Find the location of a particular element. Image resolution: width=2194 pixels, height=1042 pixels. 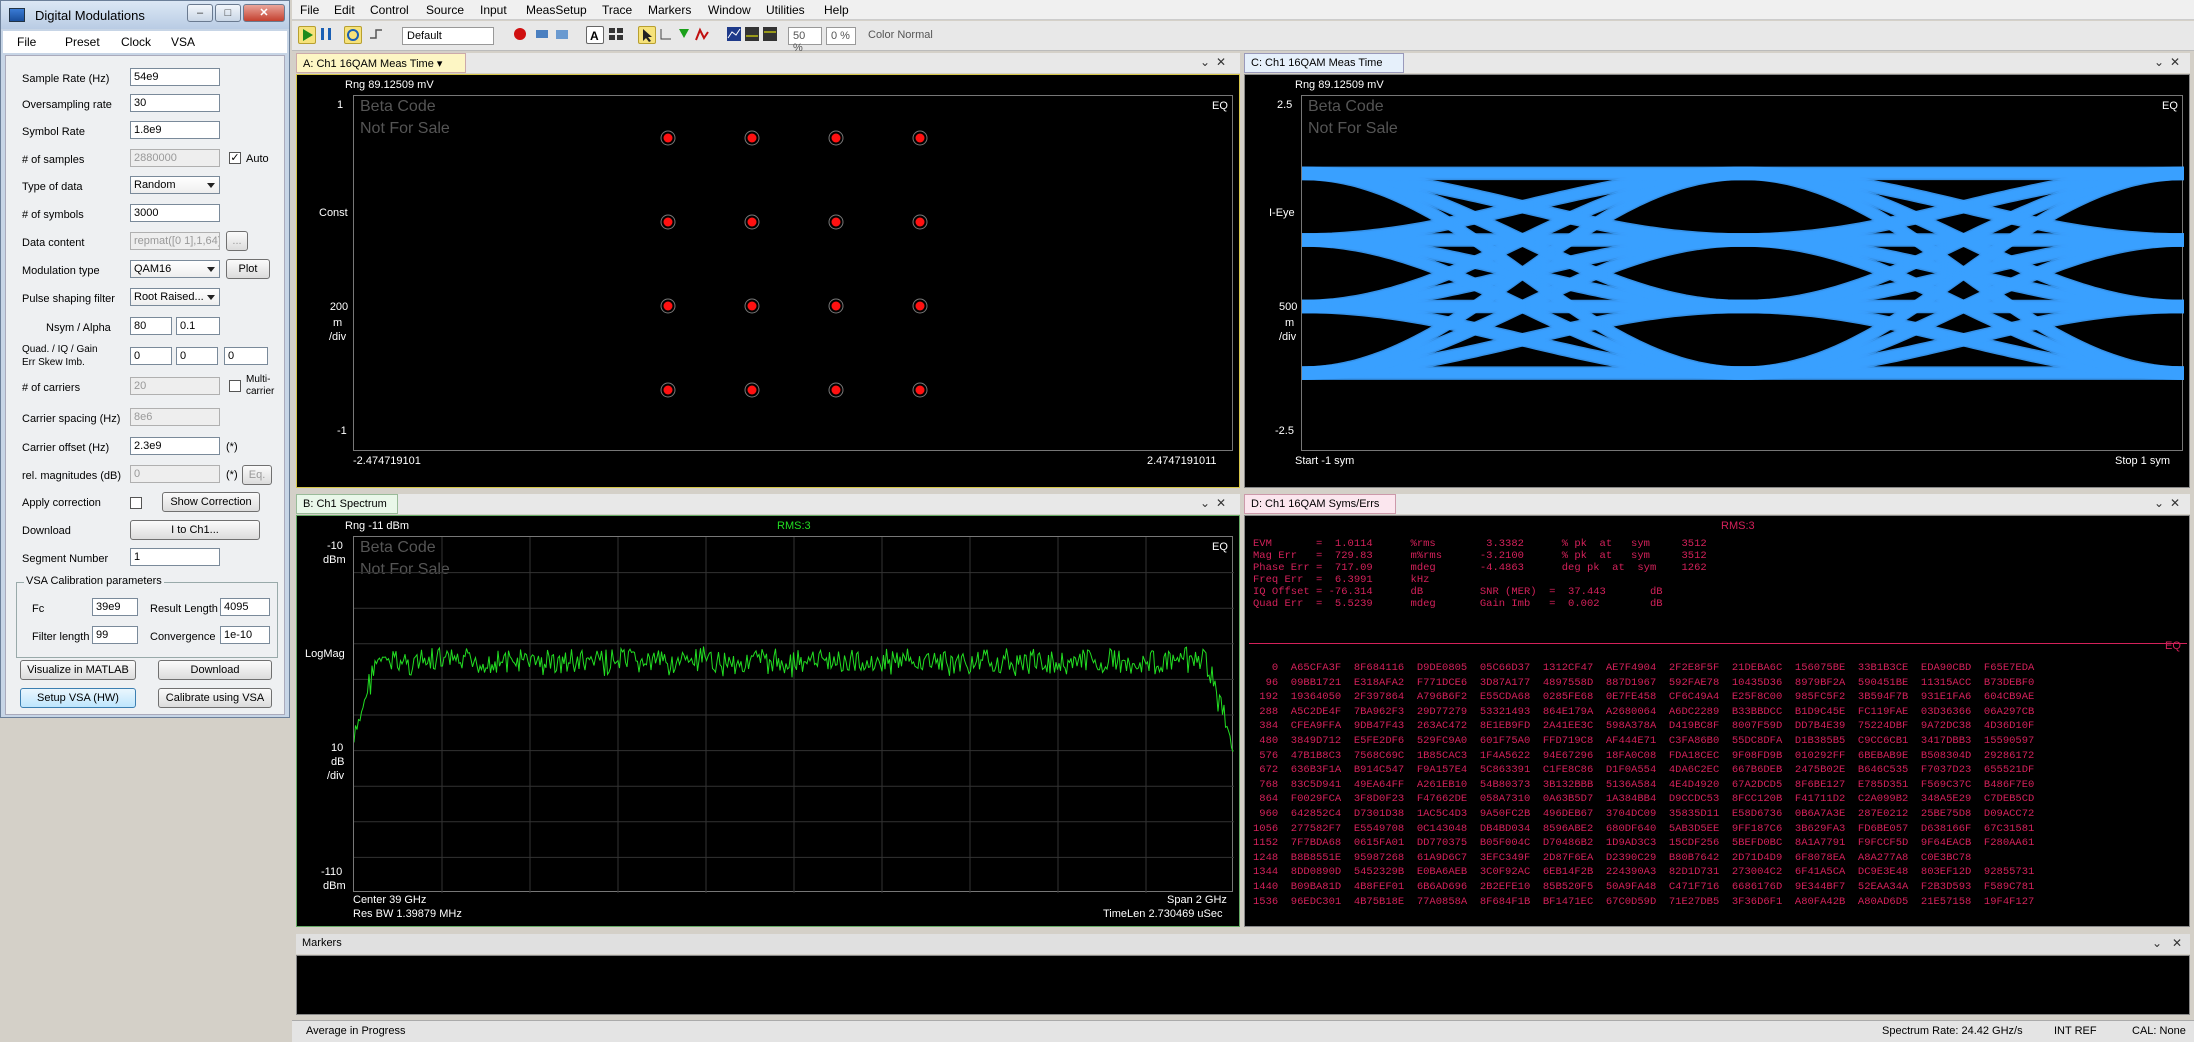

pointer-icon is located at coordinates (647, 35).